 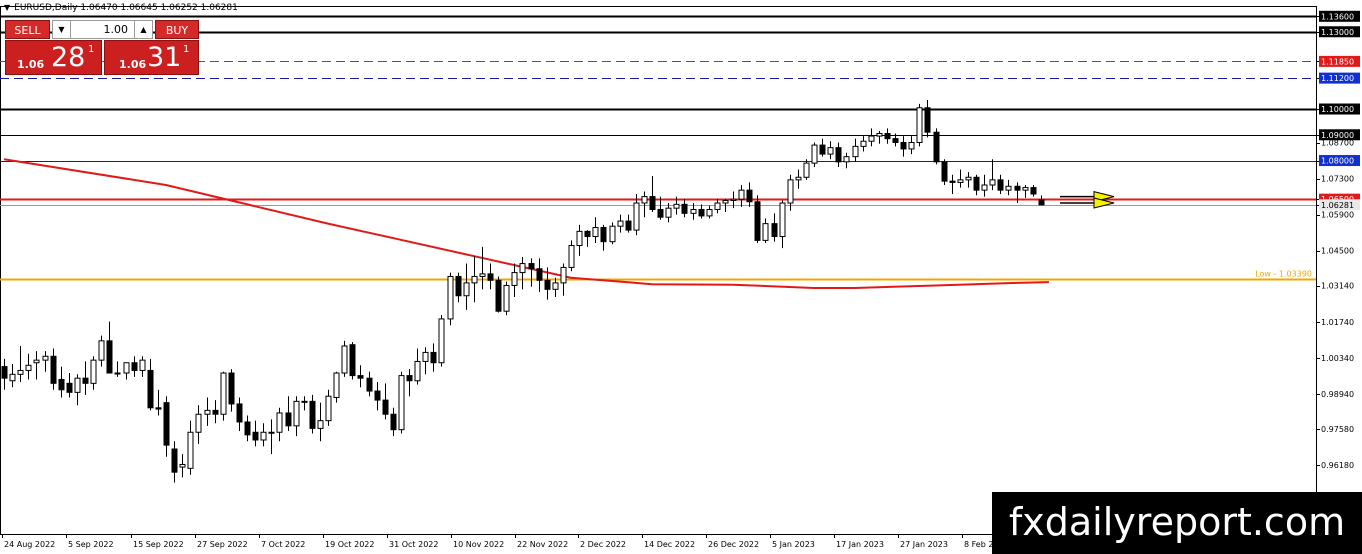 I want to click on time-label: 5 Jan 2023, so click(x=793, y=544).